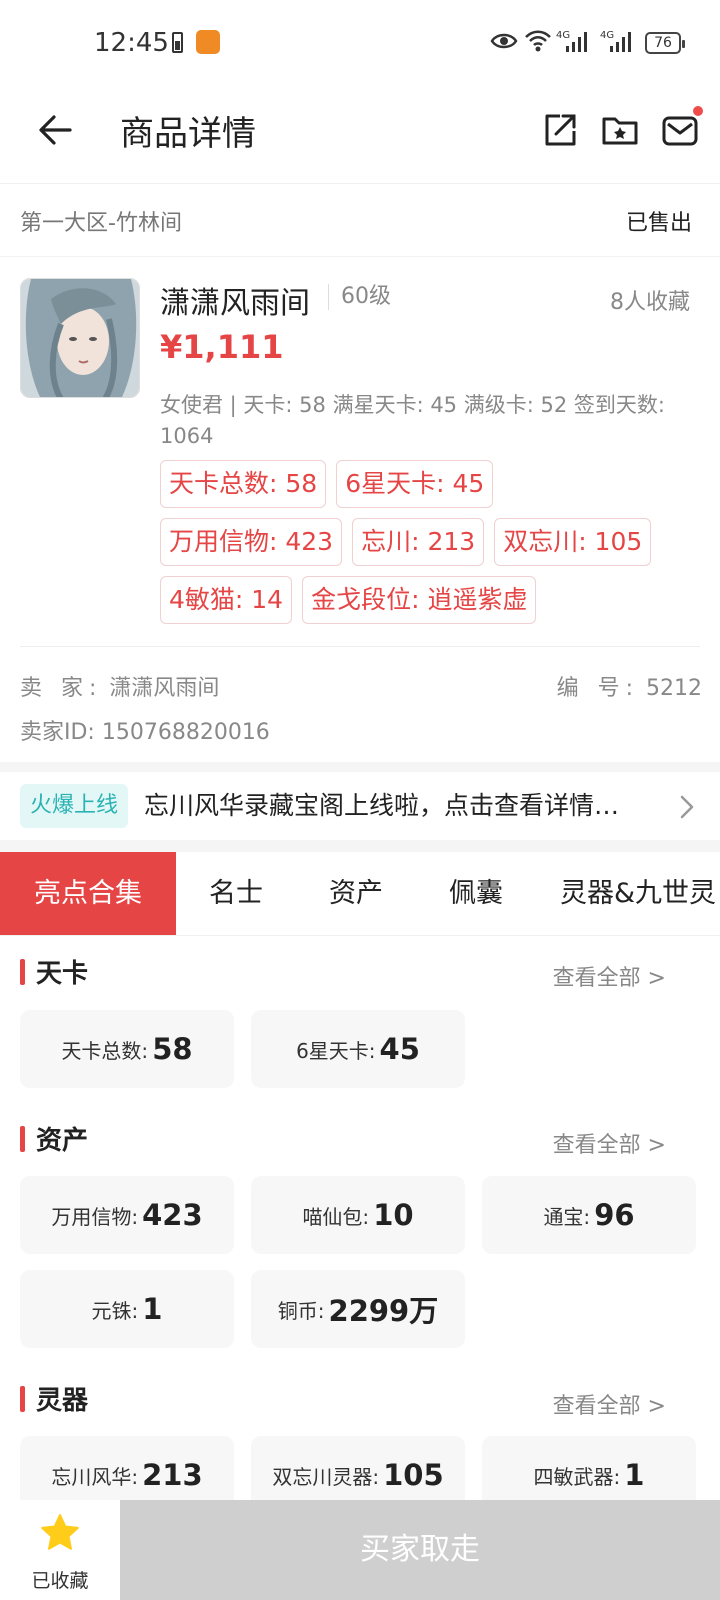  I want to click on stat-label: 6星天卡:, so click(336, 1050).